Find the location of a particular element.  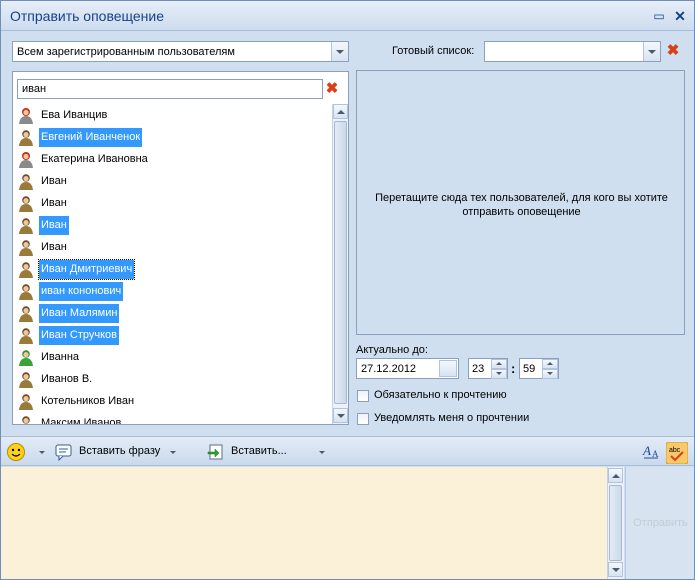

smiley-icon is located at coordinates (16, 452).